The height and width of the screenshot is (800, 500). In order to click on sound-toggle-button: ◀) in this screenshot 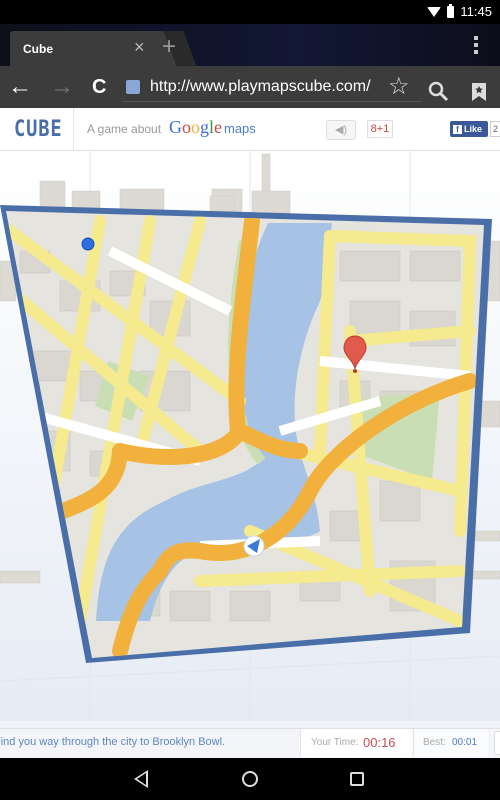, I will do `click(341, 130)`.